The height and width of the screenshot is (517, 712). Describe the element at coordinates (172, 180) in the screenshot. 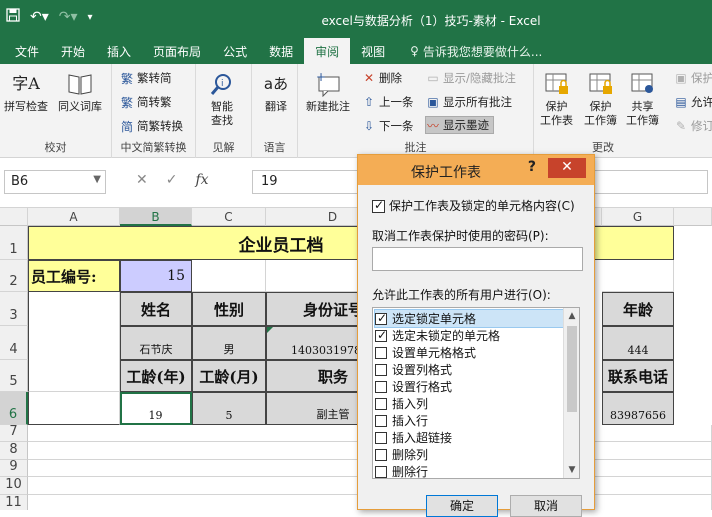

I see `enter-icon: ✓` at that location.